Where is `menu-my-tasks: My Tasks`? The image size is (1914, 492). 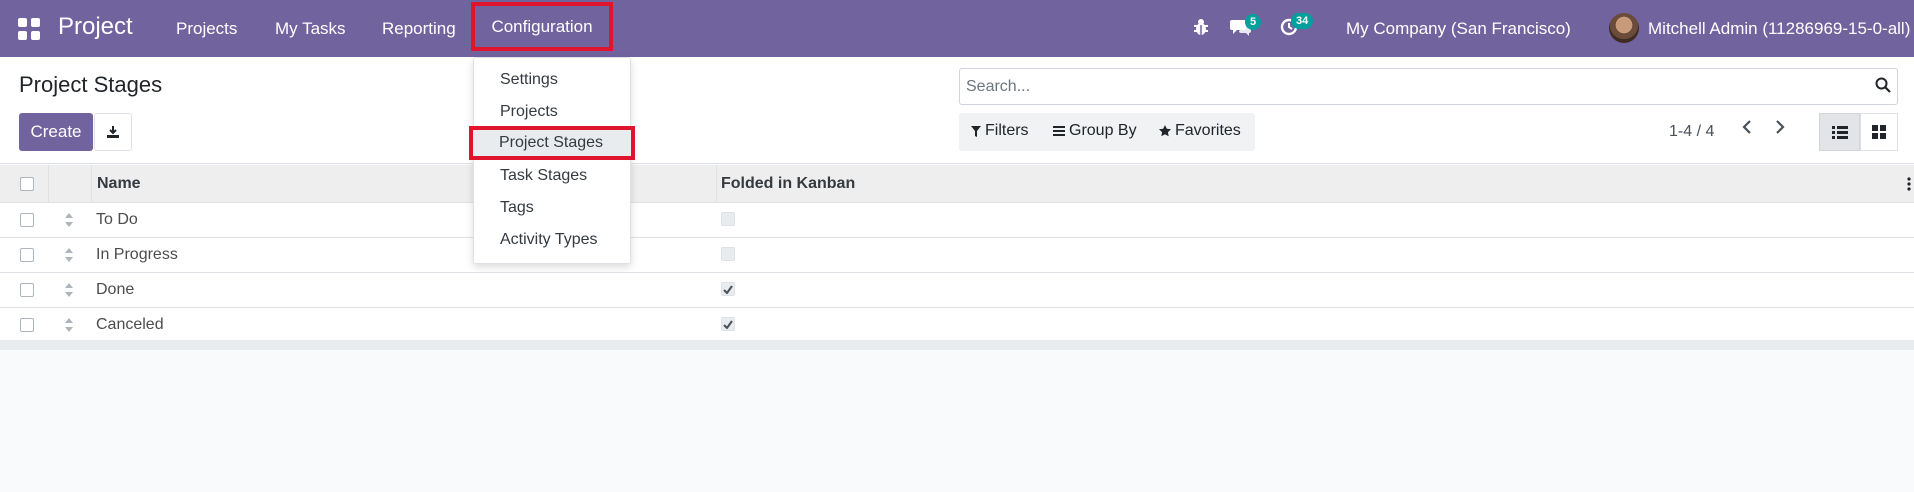 menu-my-tasks: My Tasks is located at coordinates (310, 29).